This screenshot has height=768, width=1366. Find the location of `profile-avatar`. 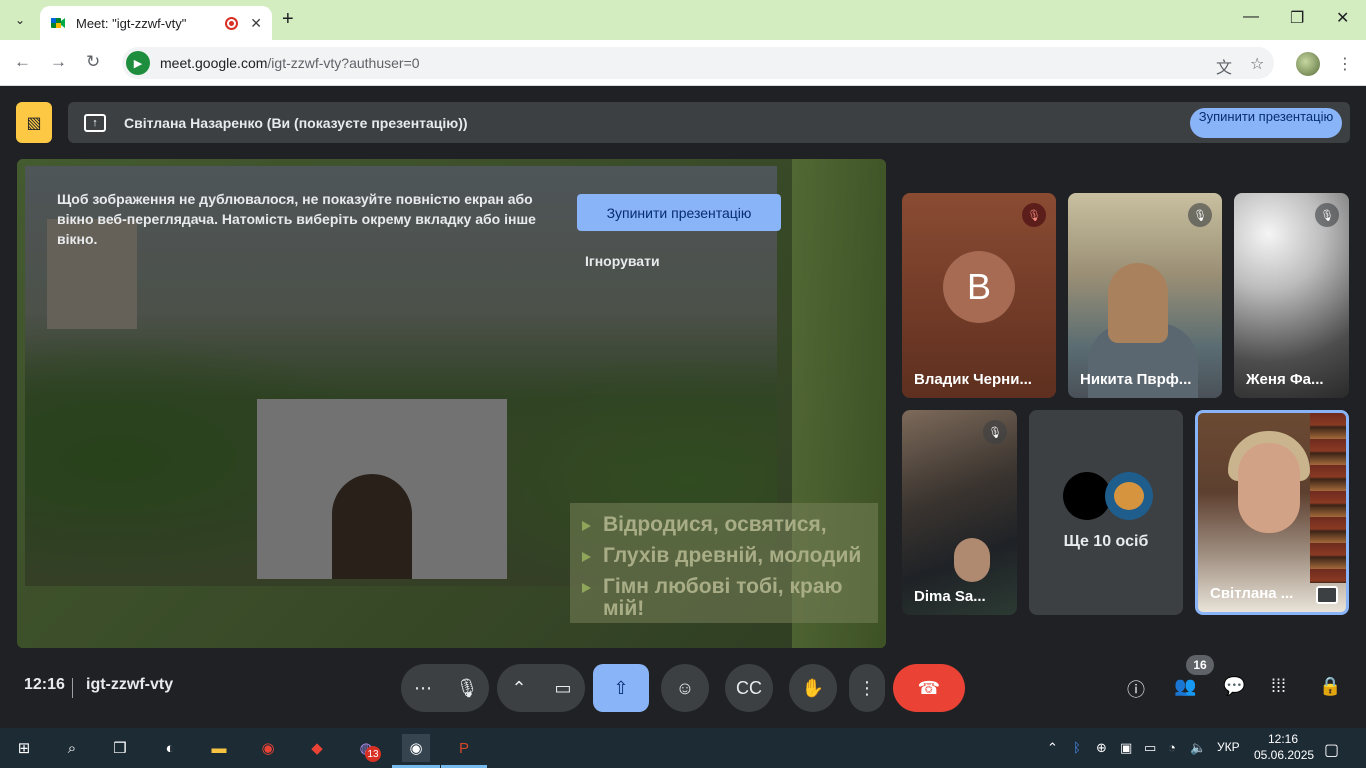

profile-avatar is located at coordinates (1308, 64).